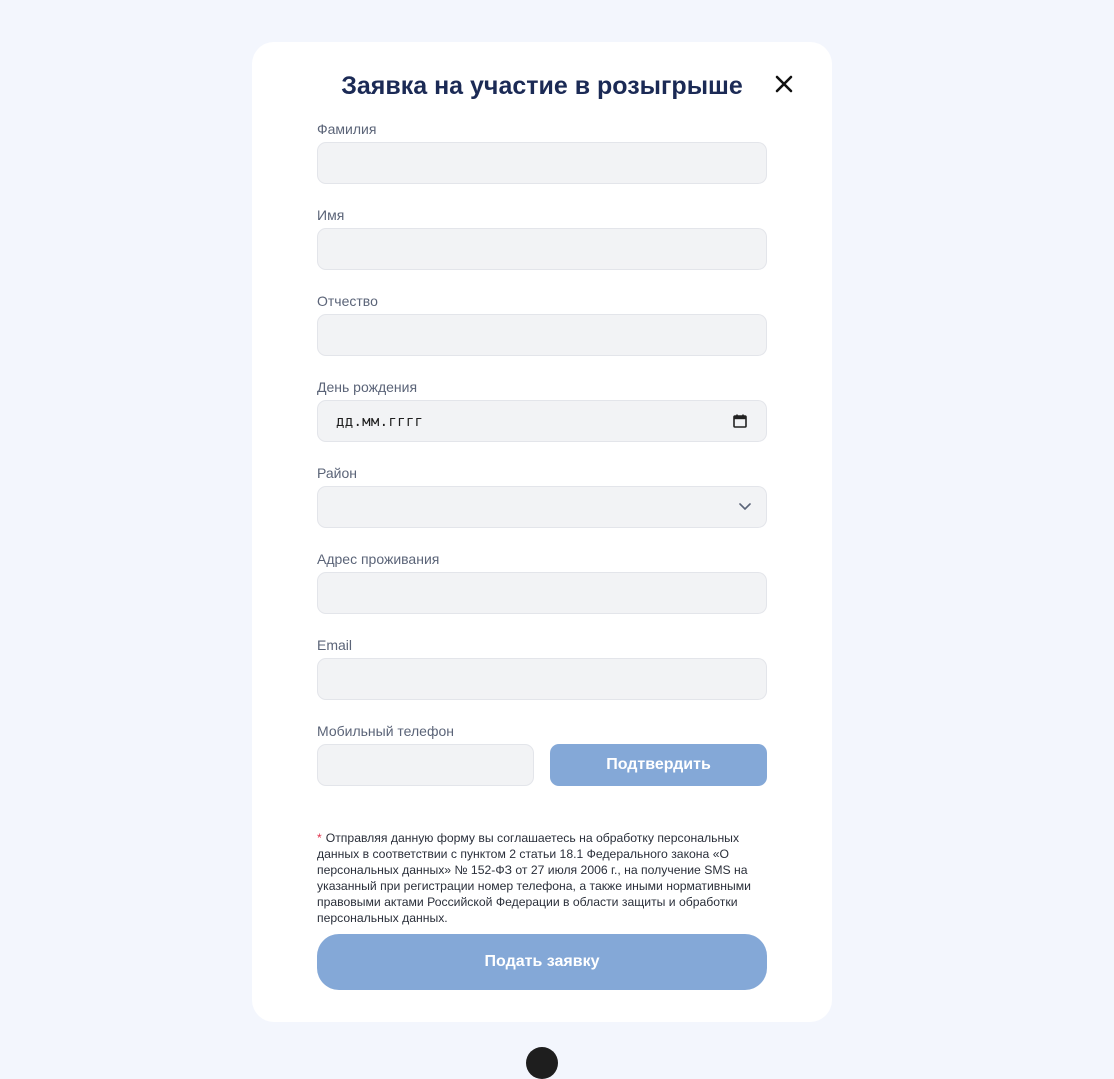 The width and height of the screenshot is (1114, 1079). What do you see at coordinates (542, 962) in the screenshot?
I see `submit-application-button: Подать заявку` at bounding box center [542, 962].